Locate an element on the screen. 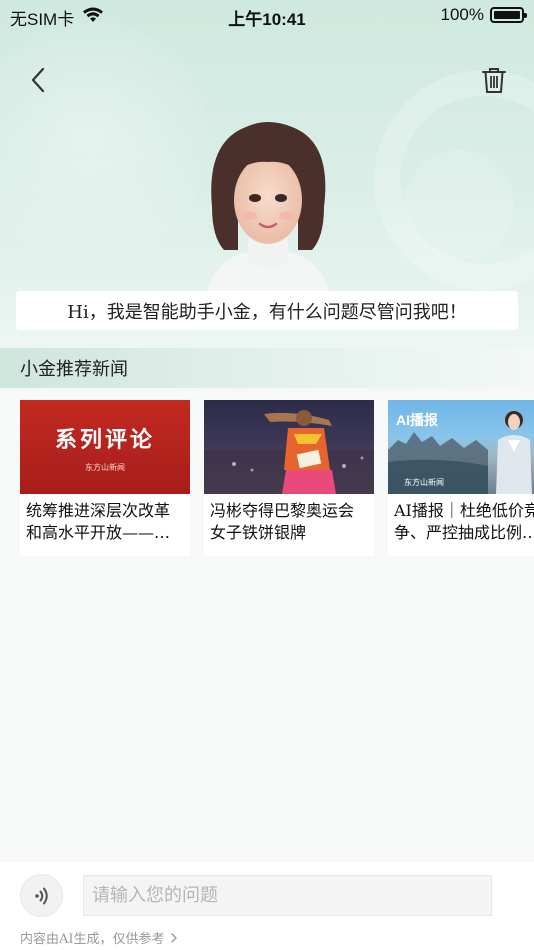 The width and height of the screenshot is (534, 950). question-input is located at coordinates (287, 895).